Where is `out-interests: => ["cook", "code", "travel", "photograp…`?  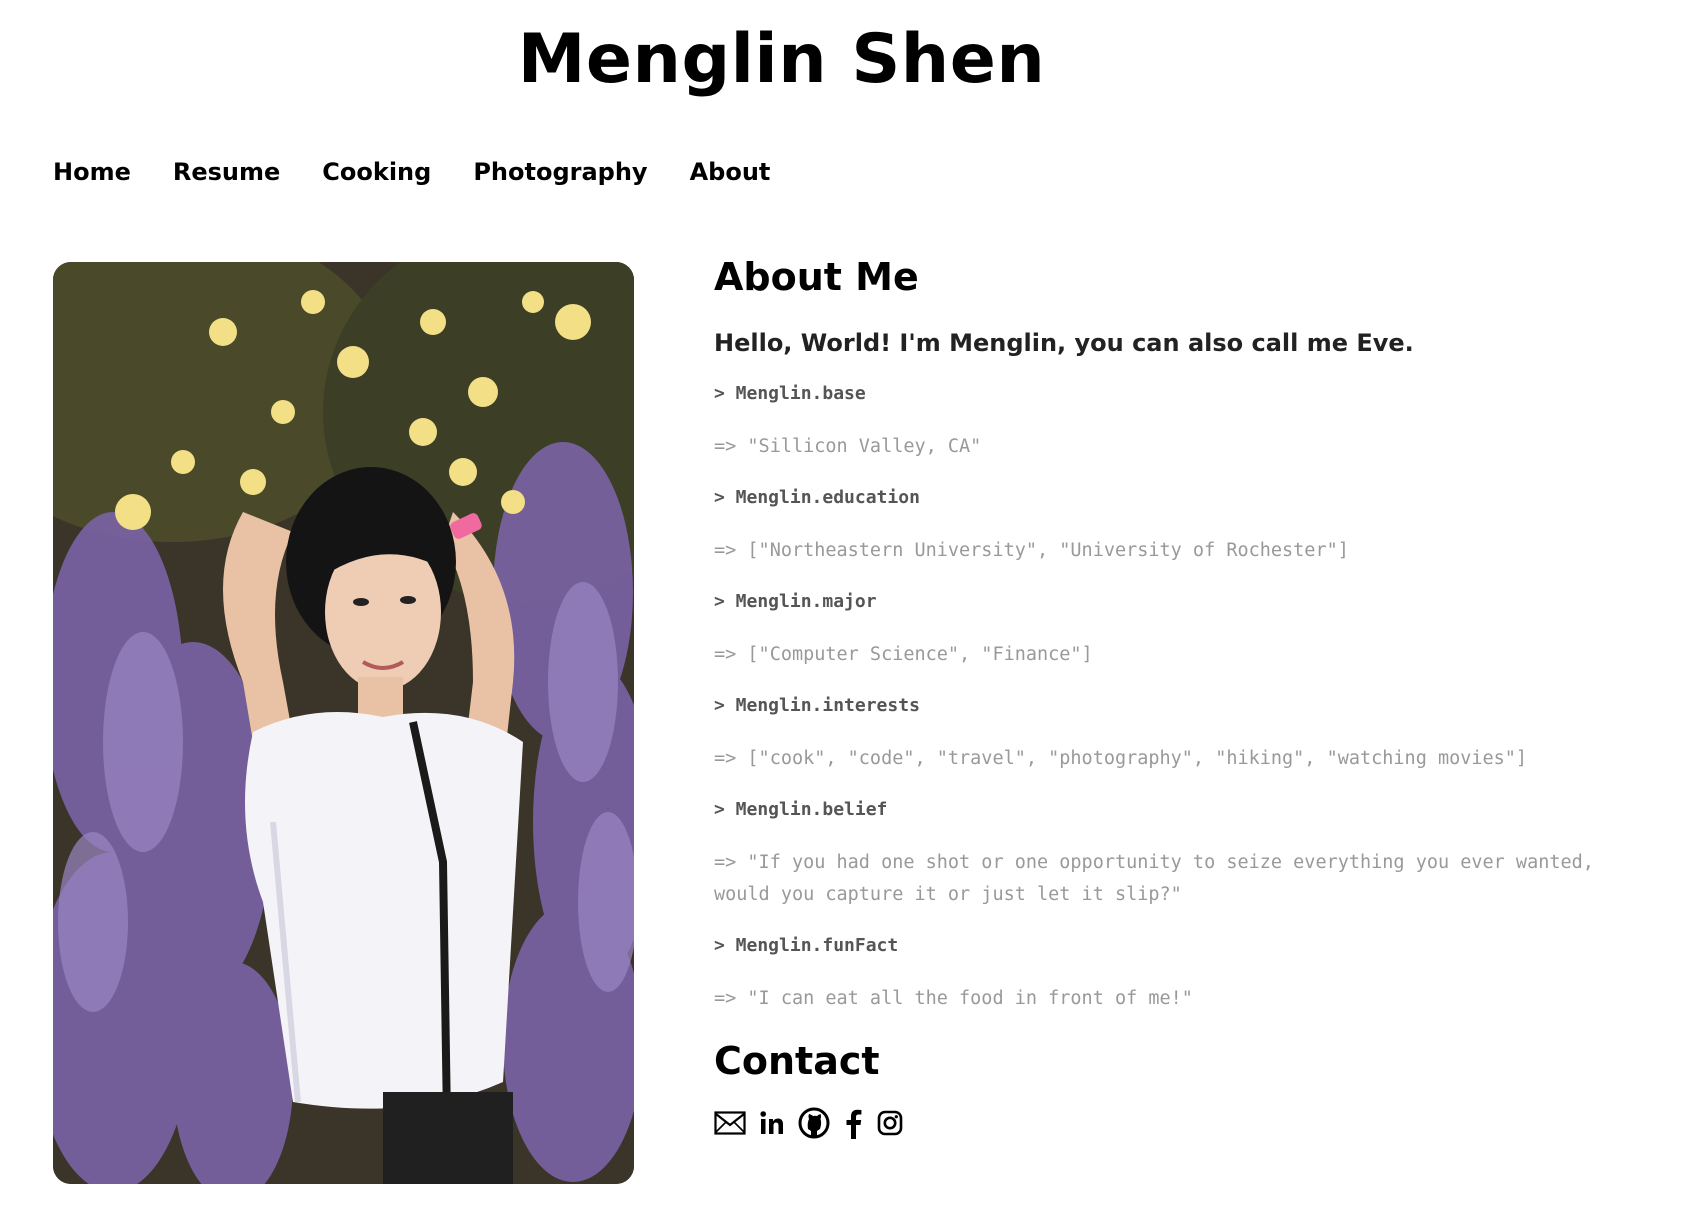 out-interests: => ["cook", "code", "travel", "photograp… is located at coordinates (1121, 758).